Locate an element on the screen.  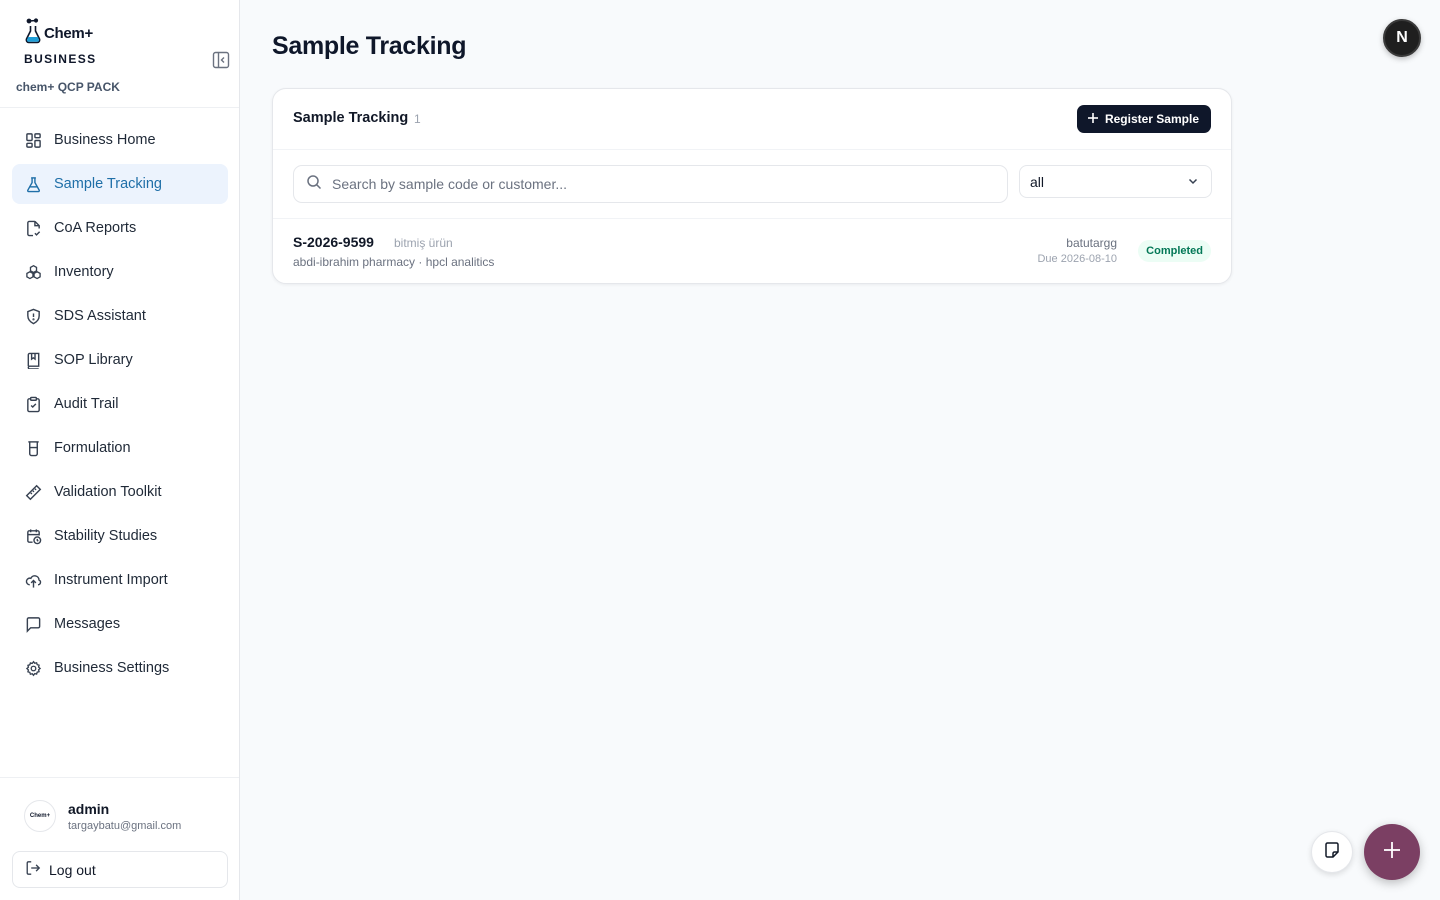
logo-text: Chem+ is located at coordinates (68, 33).